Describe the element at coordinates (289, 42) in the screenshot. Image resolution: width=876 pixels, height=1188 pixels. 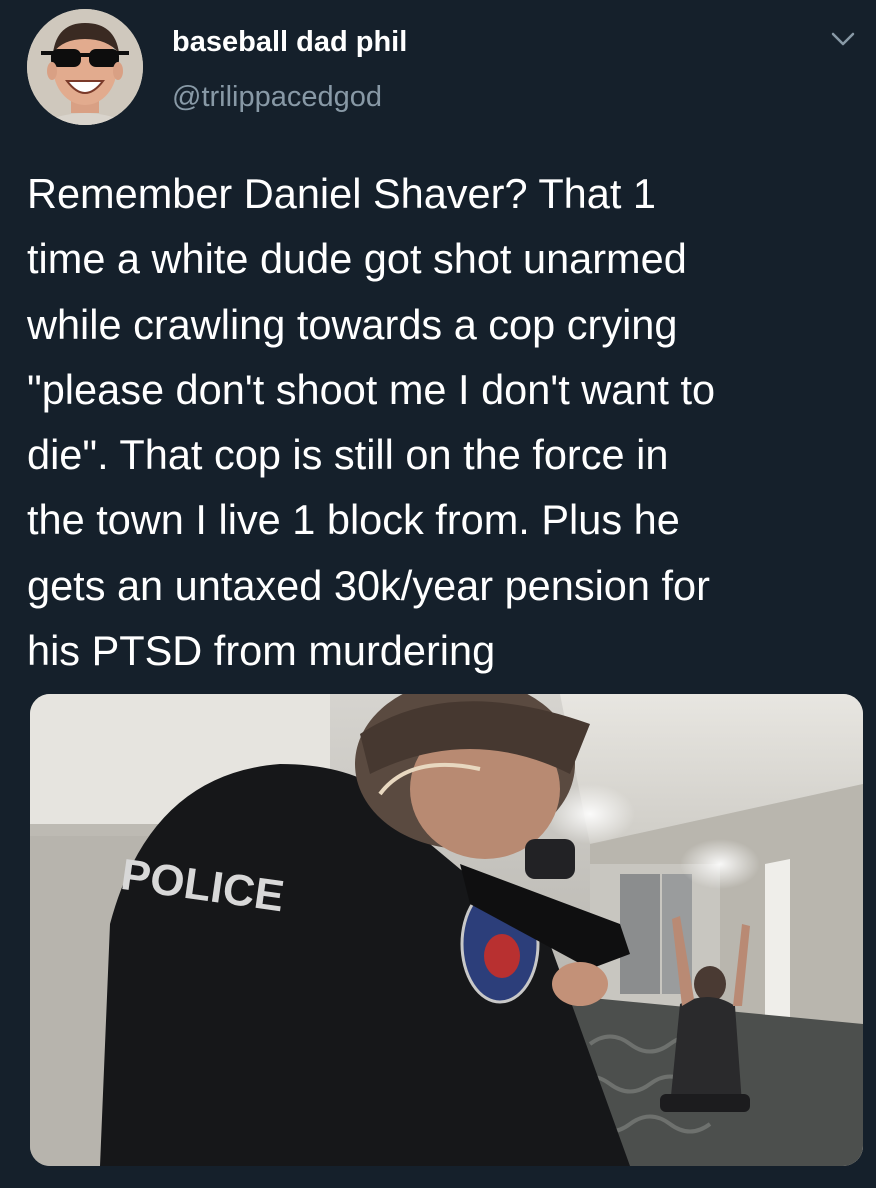
I see `display-name: baseball dad phil` at that location.